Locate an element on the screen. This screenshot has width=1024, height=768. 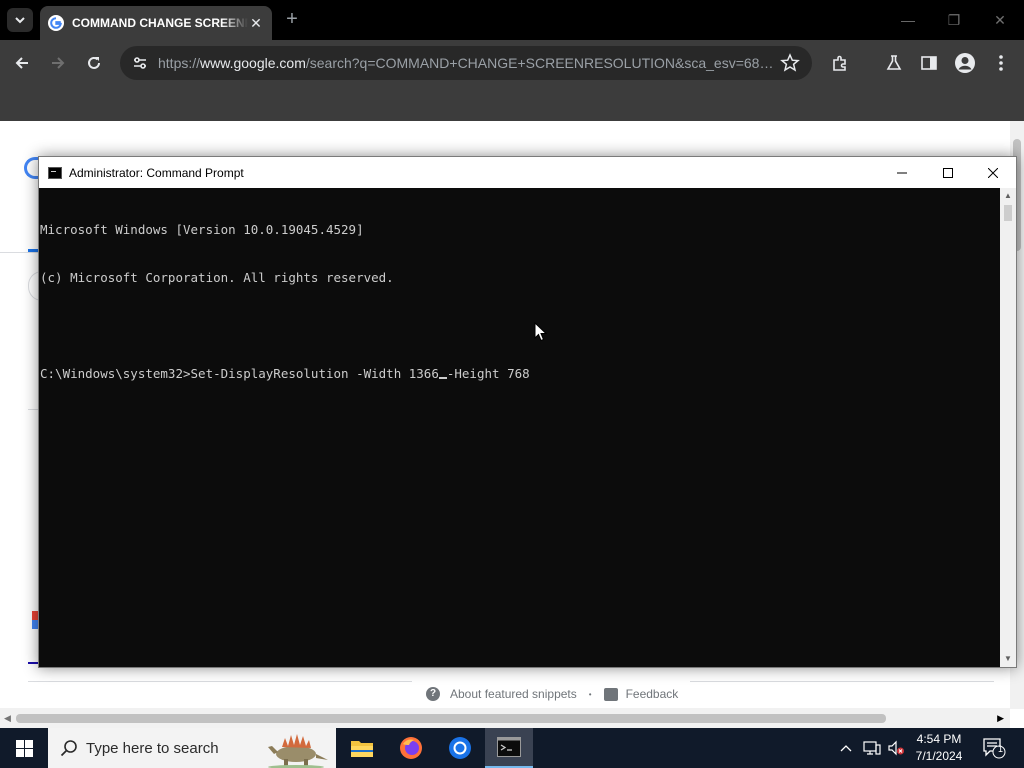
taskbar-firefox is located at coordinates (411, 748).